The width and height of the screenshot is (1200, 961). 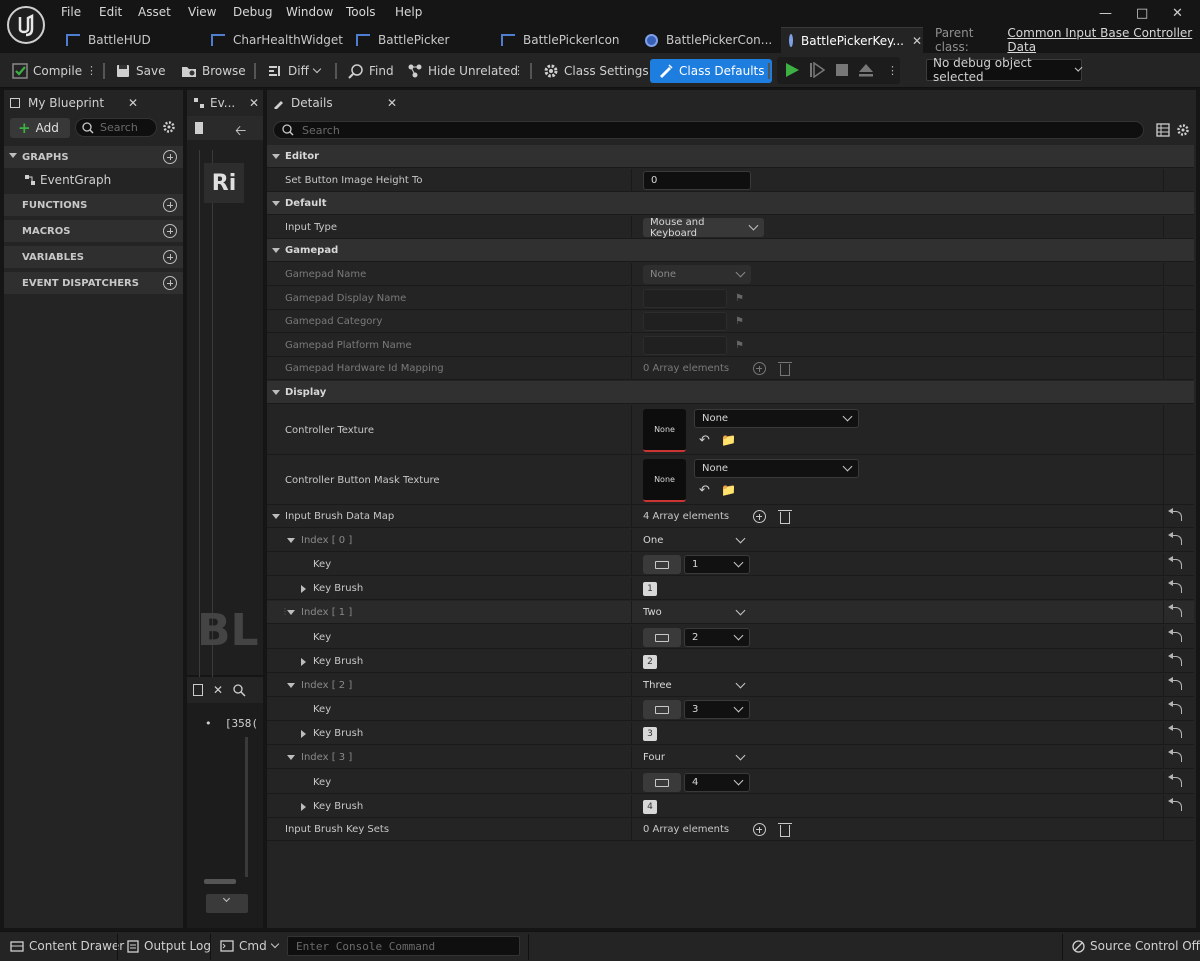 I want to click on doc-tab-charhealthwidget: CharHealthWidget, so click(x=273, y=40).